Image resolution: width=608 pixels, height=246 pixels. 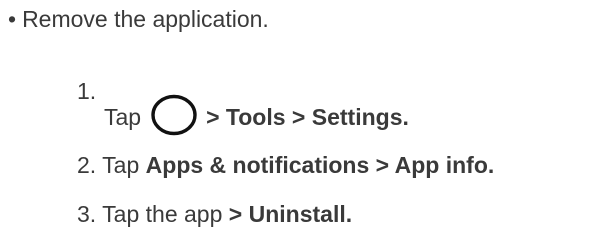 What do you see at coordinates (87, 165) in the screenshot?
I see `step-2-number: 2.` at bounding box center [87, 165].